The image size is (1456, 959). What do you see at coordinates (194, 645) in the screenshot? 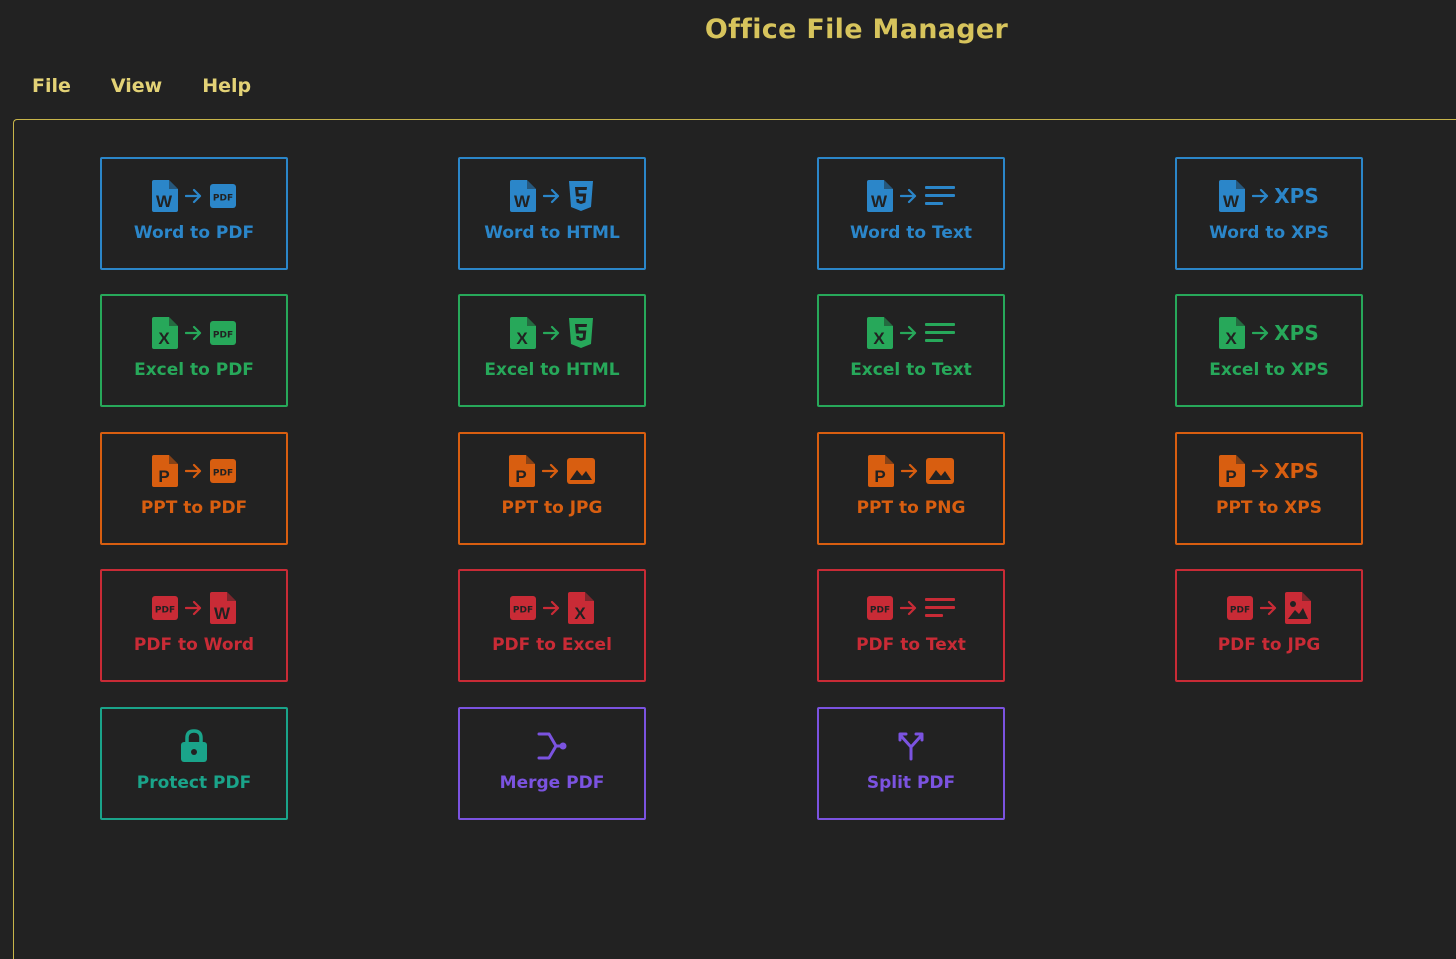
I see `tile-label: PDF to Word` at bounding box center [194, 645].